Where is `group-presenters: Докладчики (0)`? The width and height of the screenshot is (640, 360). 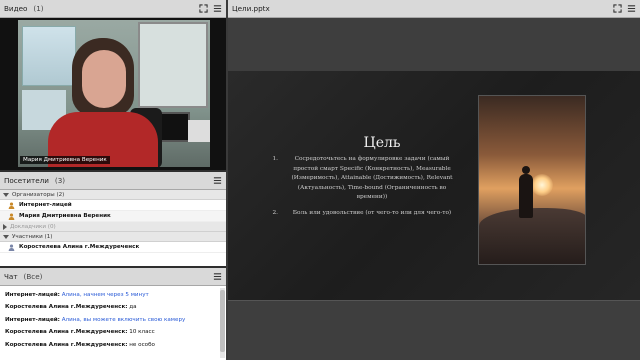
group-presenters: Докладчики (0) is located at coordinates (113, 227).